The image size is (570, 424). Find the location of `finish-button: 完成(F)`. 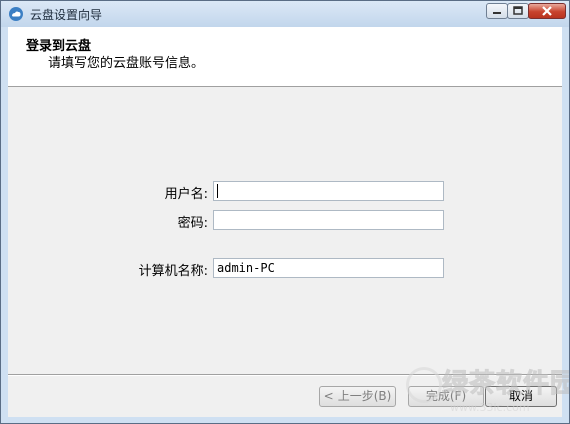

finish-button: 完成(F) is located at coordinates (446, 396).